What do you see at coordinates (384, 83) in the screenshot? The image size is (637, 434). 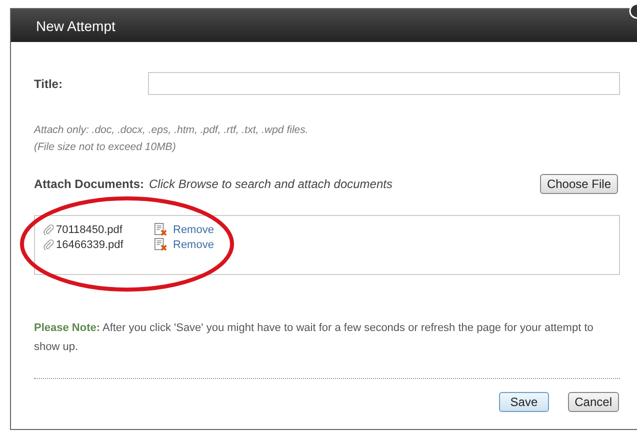 I see `title-input` at bounding box center [384, 83].